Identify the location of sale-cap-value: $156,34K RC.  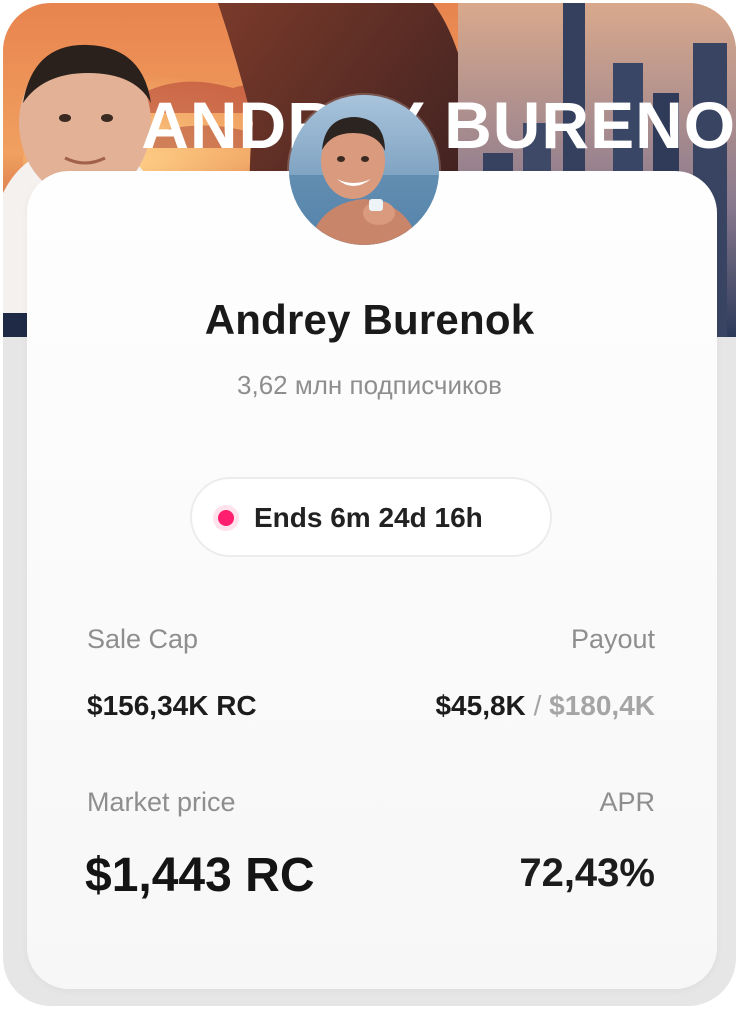
(172, 705).